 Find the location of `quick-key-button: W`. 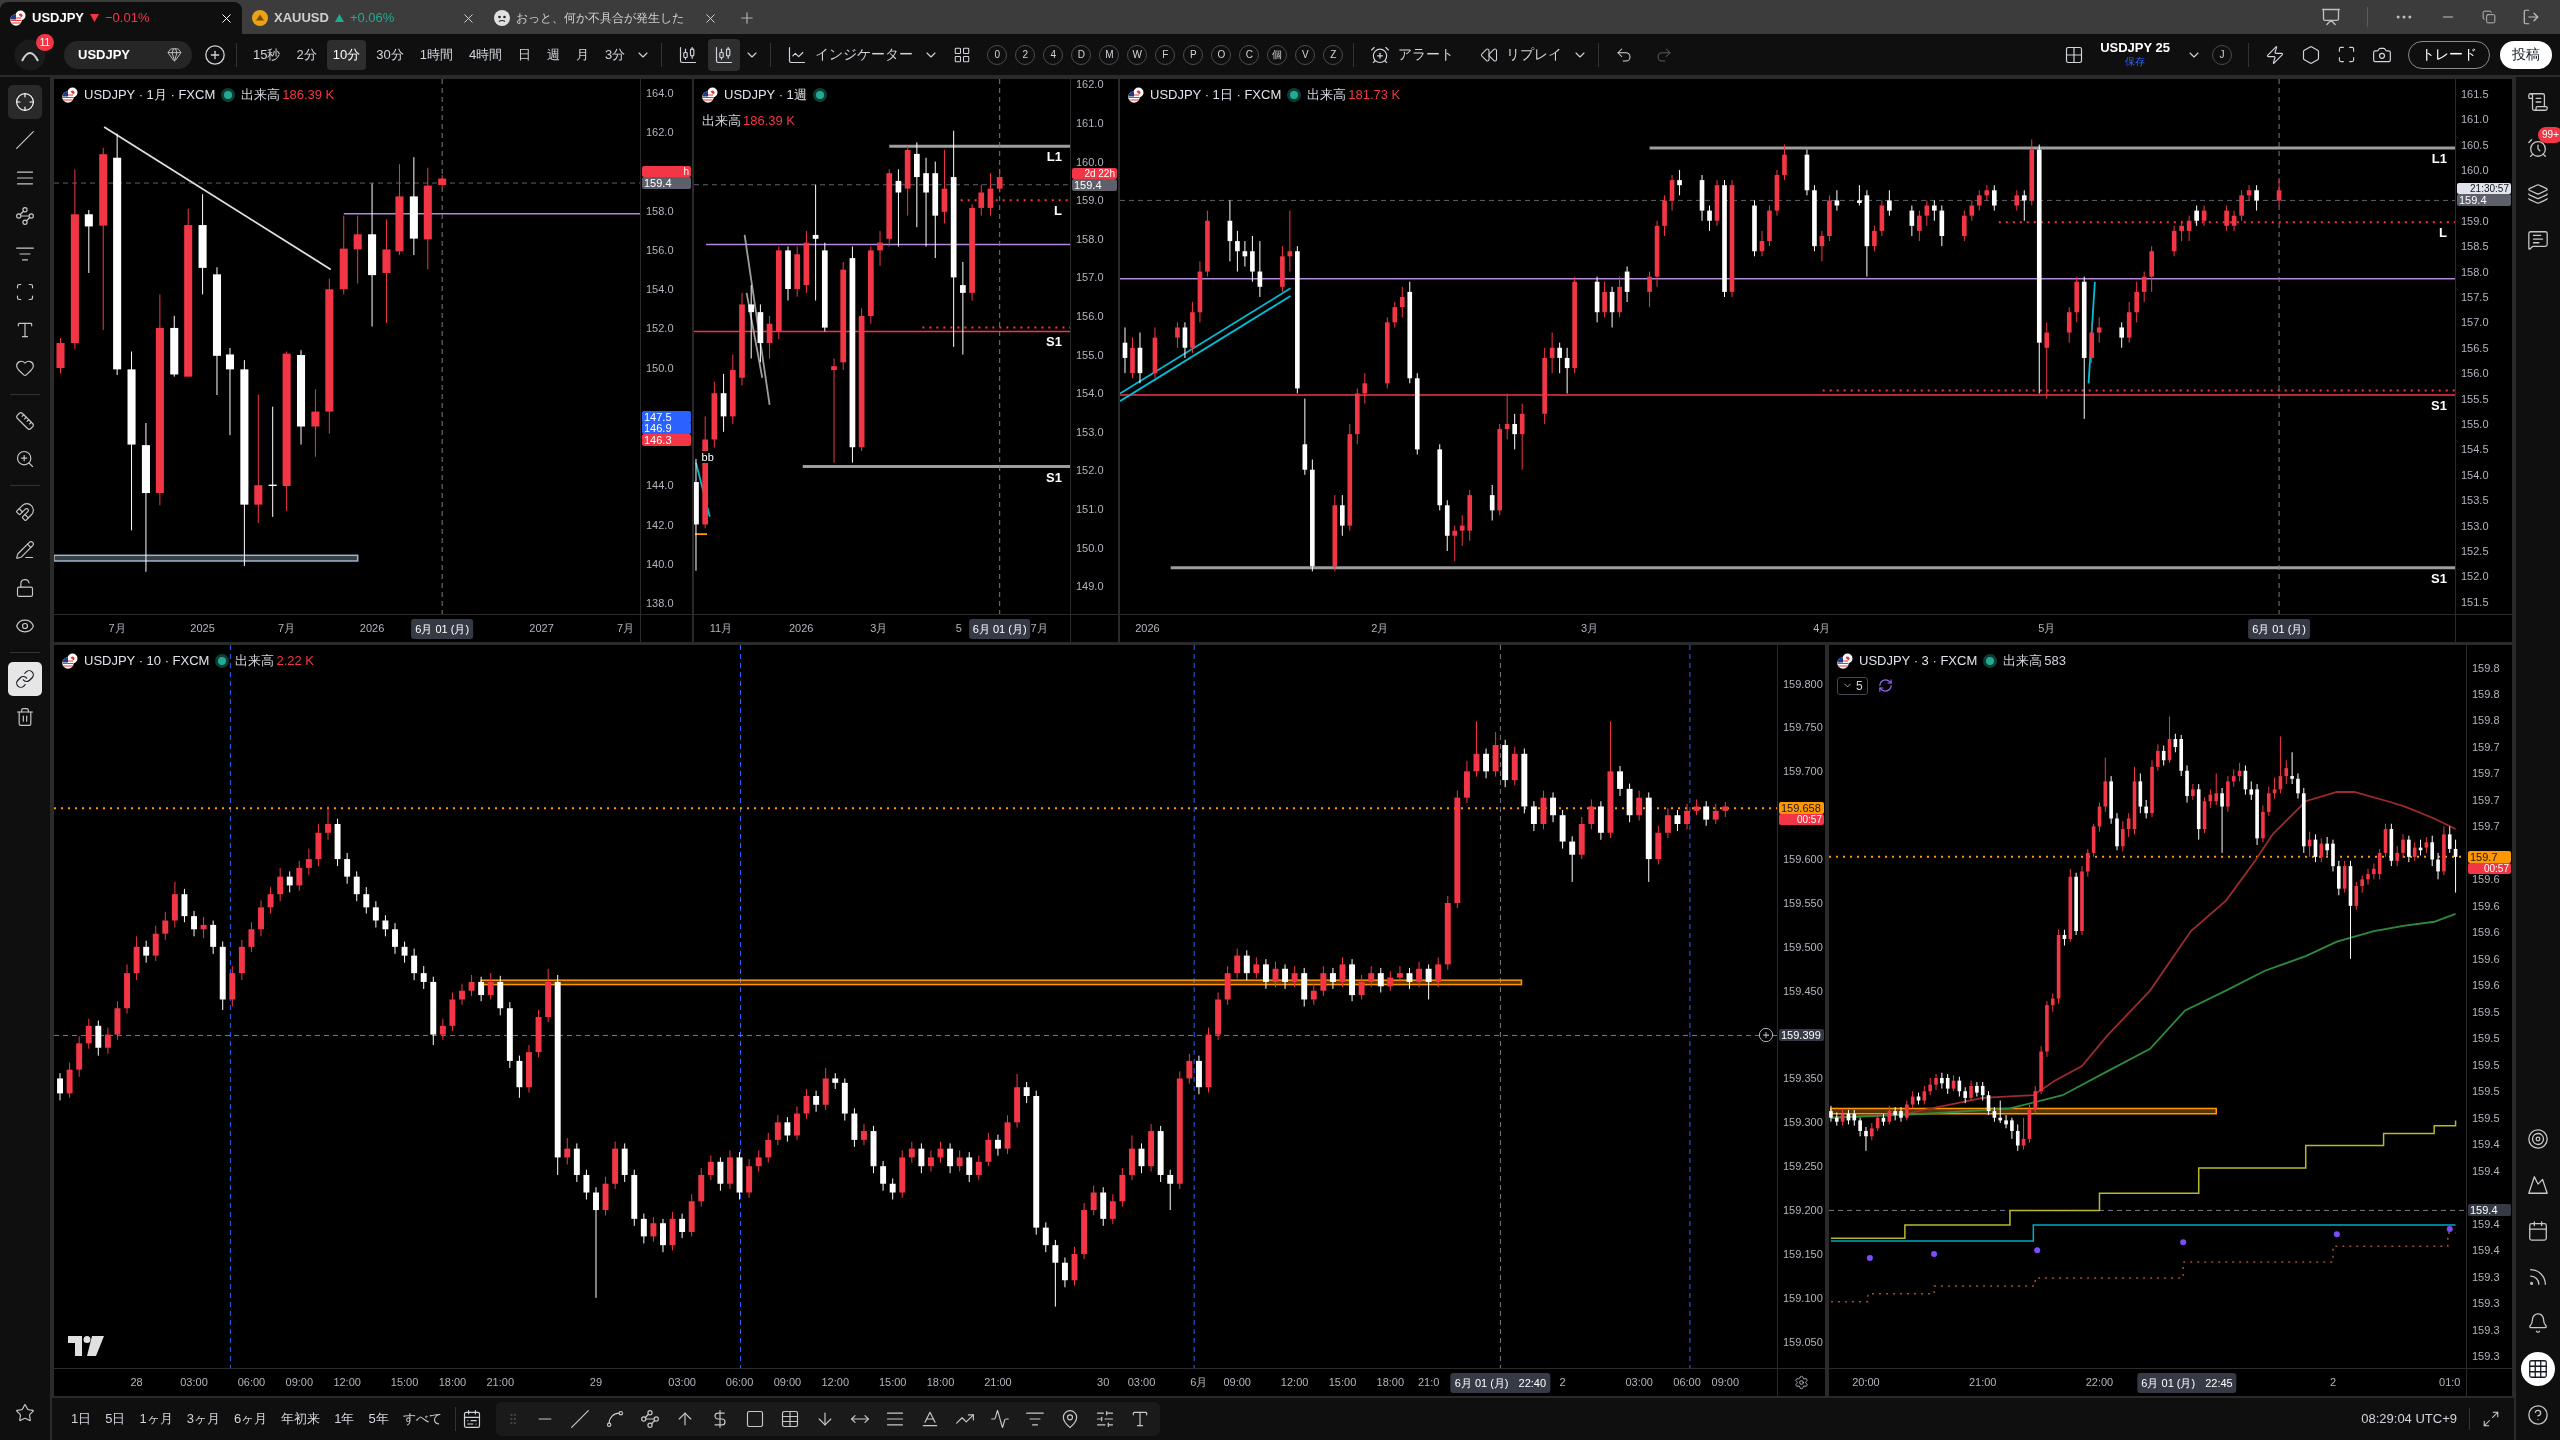

quick-key-button: W is located at coordinates (1137, 54).